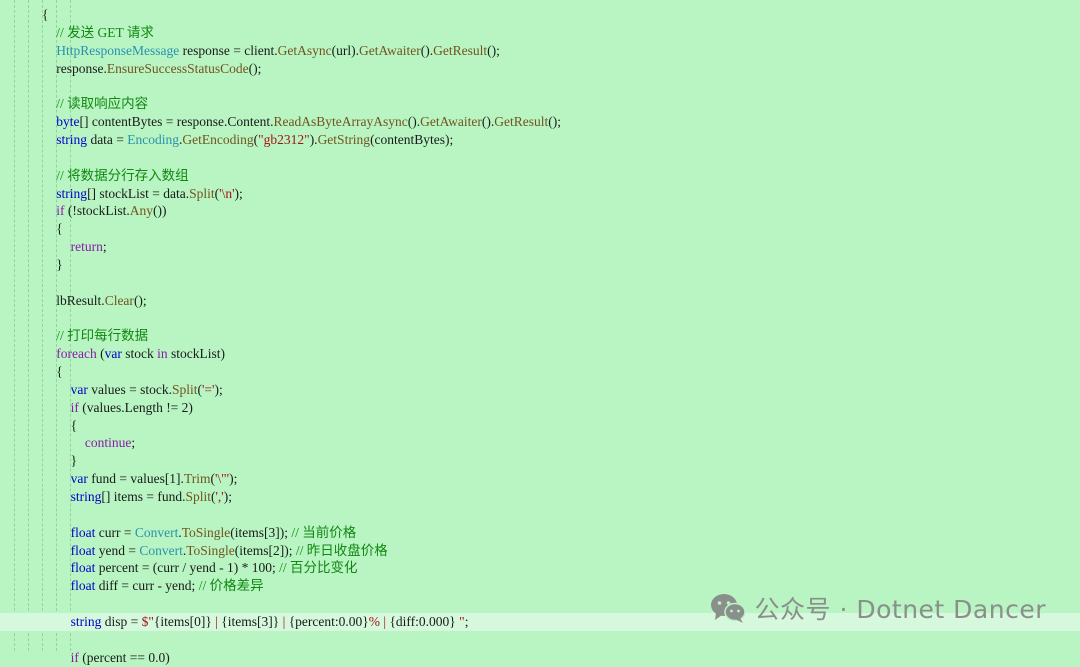  Describe the element at coordinates (228, 50) in the screenshot. I see `code-token: response = client.` at that location.